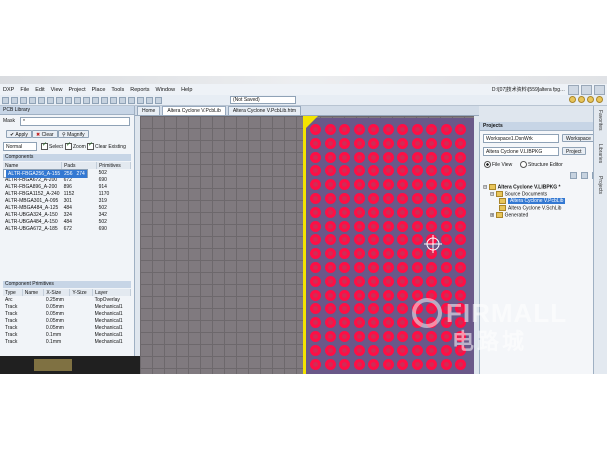 This screenshot has height=457, width=607. What do you see at coordinates (41, 100) in the screenshot?
I see `zoom-in-icon` at bounding box center [41, 100].